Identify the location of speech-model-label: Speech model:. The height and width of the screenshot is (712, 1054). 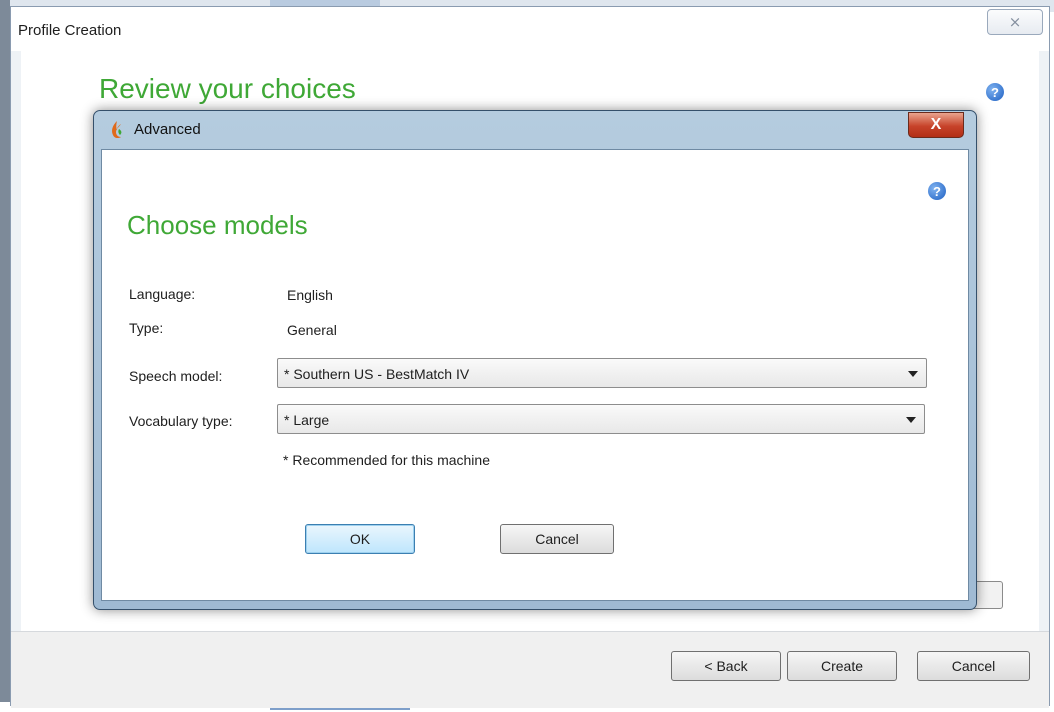
(176, 376).